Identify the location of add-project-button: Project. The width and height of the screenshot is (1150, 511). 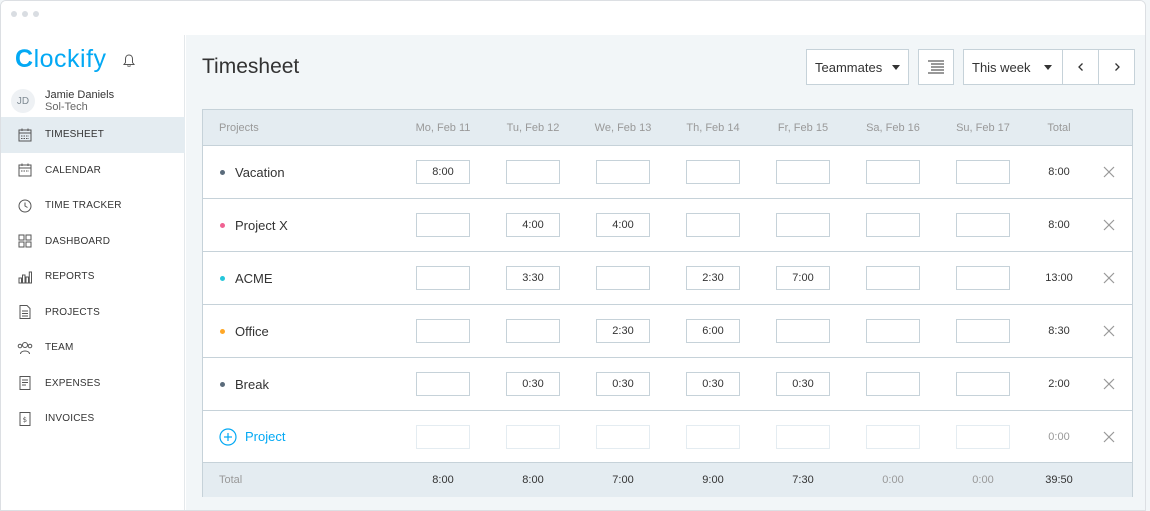
(252, 436).